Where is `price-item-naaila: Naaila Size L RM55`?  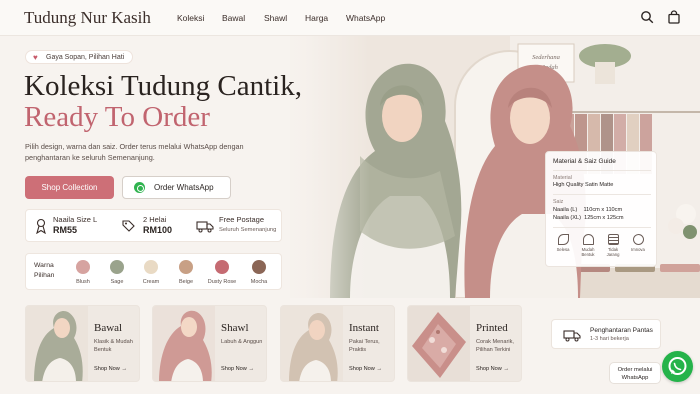 price-item-naaila: Naaila Size L RM55 is located at coordinates (75, 225).